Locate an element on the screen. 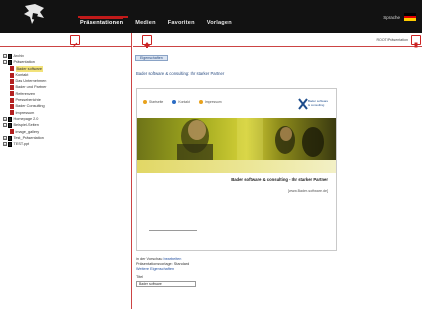 The image size is (422, 309). path-status: ROOT/Präsentation is located at coordinates (392, 40).